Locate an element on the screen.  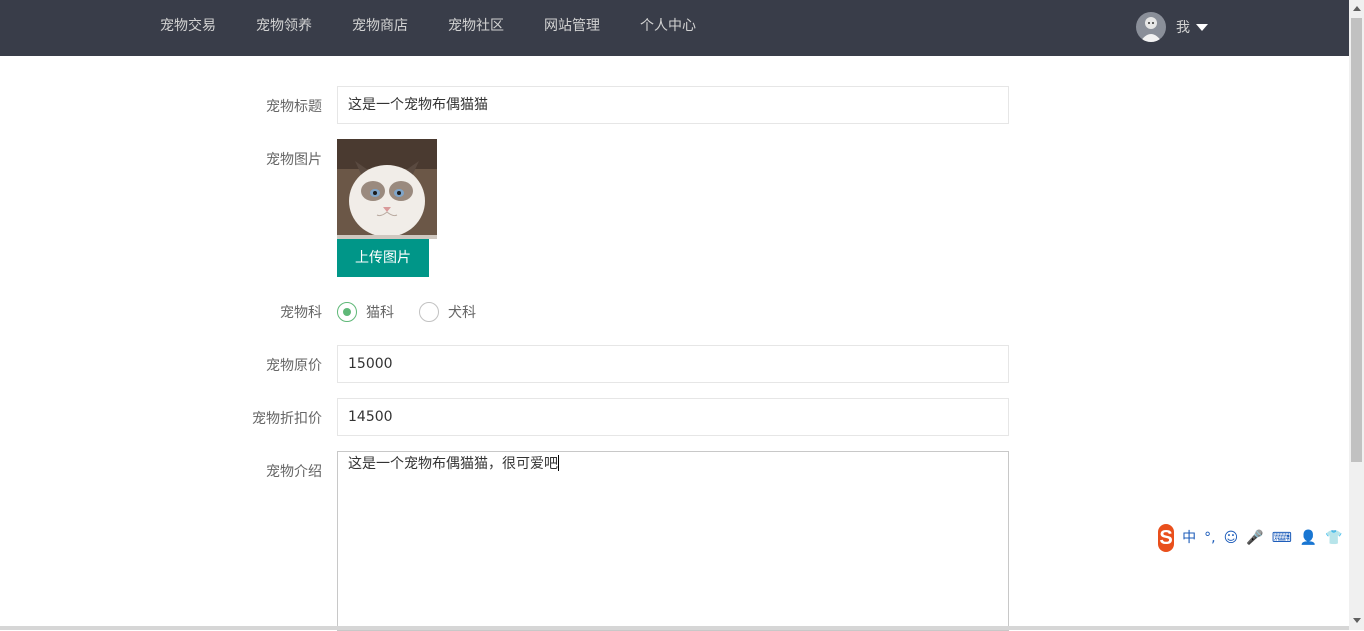
avatar is located at coordinates (1151, 27).